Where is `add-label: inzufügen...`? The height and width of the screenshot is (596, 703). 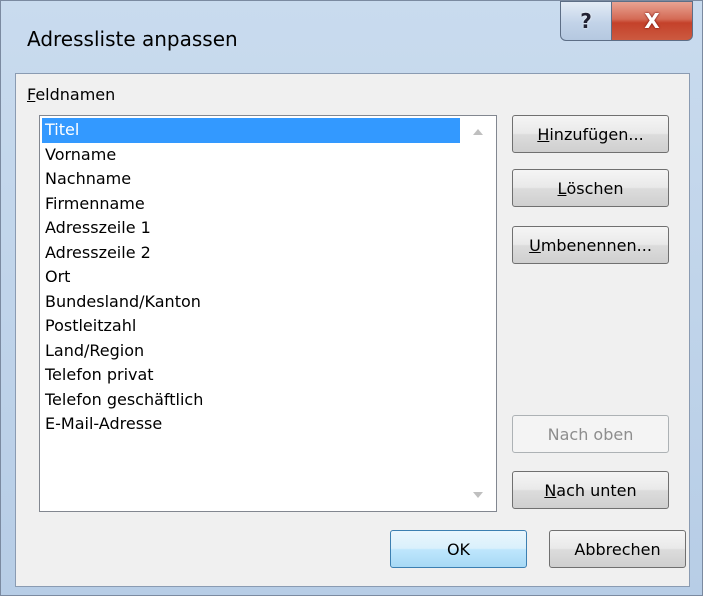
add-label: inzufügen... is located at coordinates (596, 134).